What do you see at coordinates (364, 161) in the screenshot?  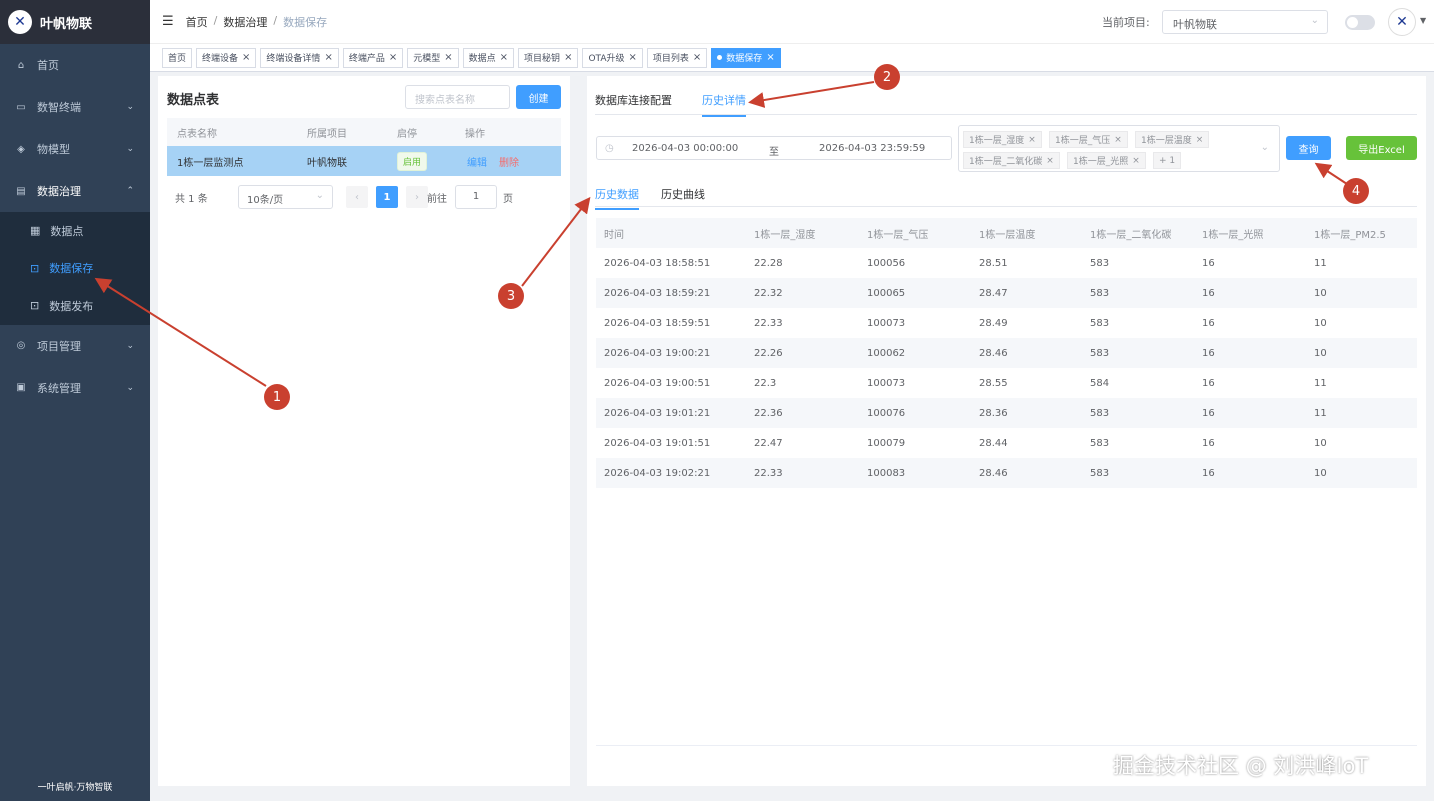 I see `table-row: 1栋一层监测点 叶帆物联 启用 编辑 删除` at bounding box center [364, 161].